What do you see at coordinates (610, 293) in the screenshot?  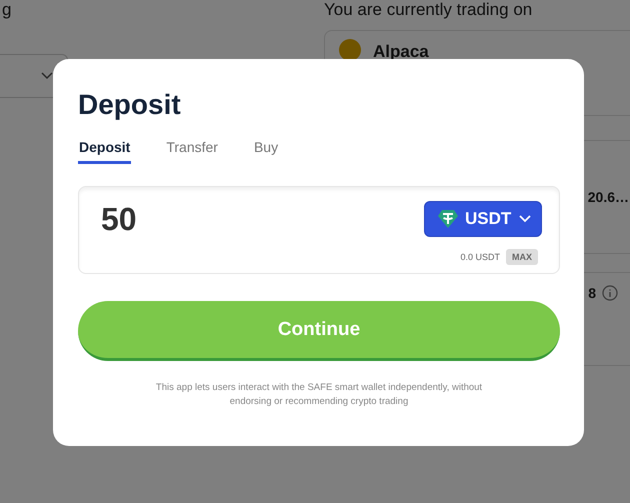 I see `info-icon` at bounding box center [610, 293].